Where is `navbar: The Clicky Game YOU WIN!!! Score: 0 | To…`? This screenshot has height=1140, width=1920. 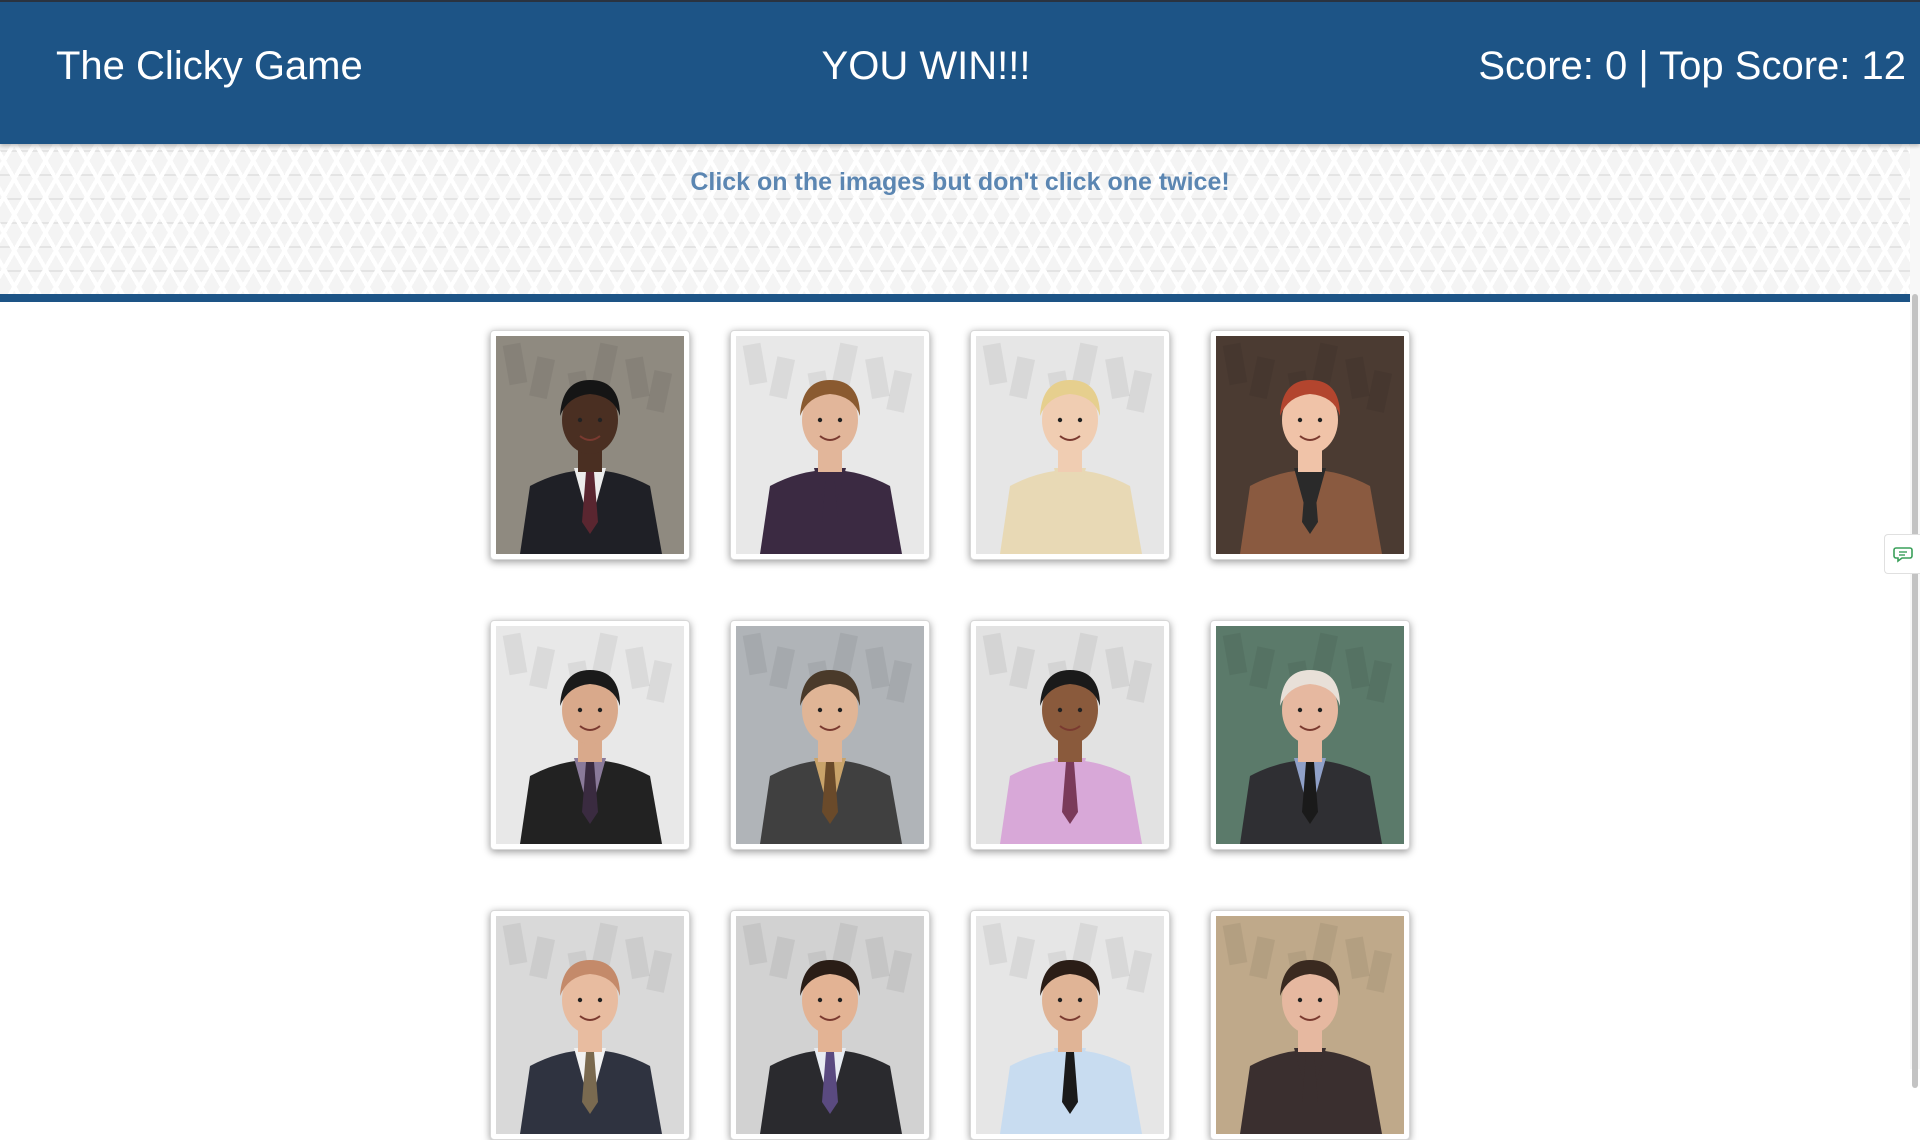
navbar: The Clicky Game YOU WIN!!! Score: 0 | To… is located at coordinates (960, 72).